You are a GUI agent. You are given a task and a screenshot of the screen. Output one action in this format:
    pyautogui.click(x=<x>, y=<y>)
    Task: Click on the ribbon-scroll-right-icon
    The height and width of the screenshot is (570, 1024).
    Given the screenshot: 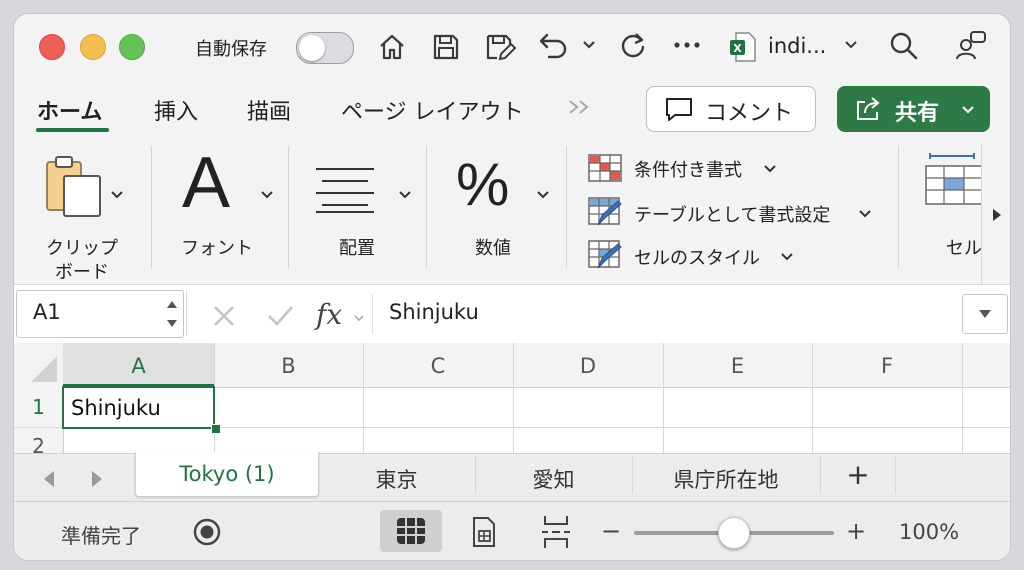 What is the action you would take?
    pyautogui.click(x=997, y=215)
    